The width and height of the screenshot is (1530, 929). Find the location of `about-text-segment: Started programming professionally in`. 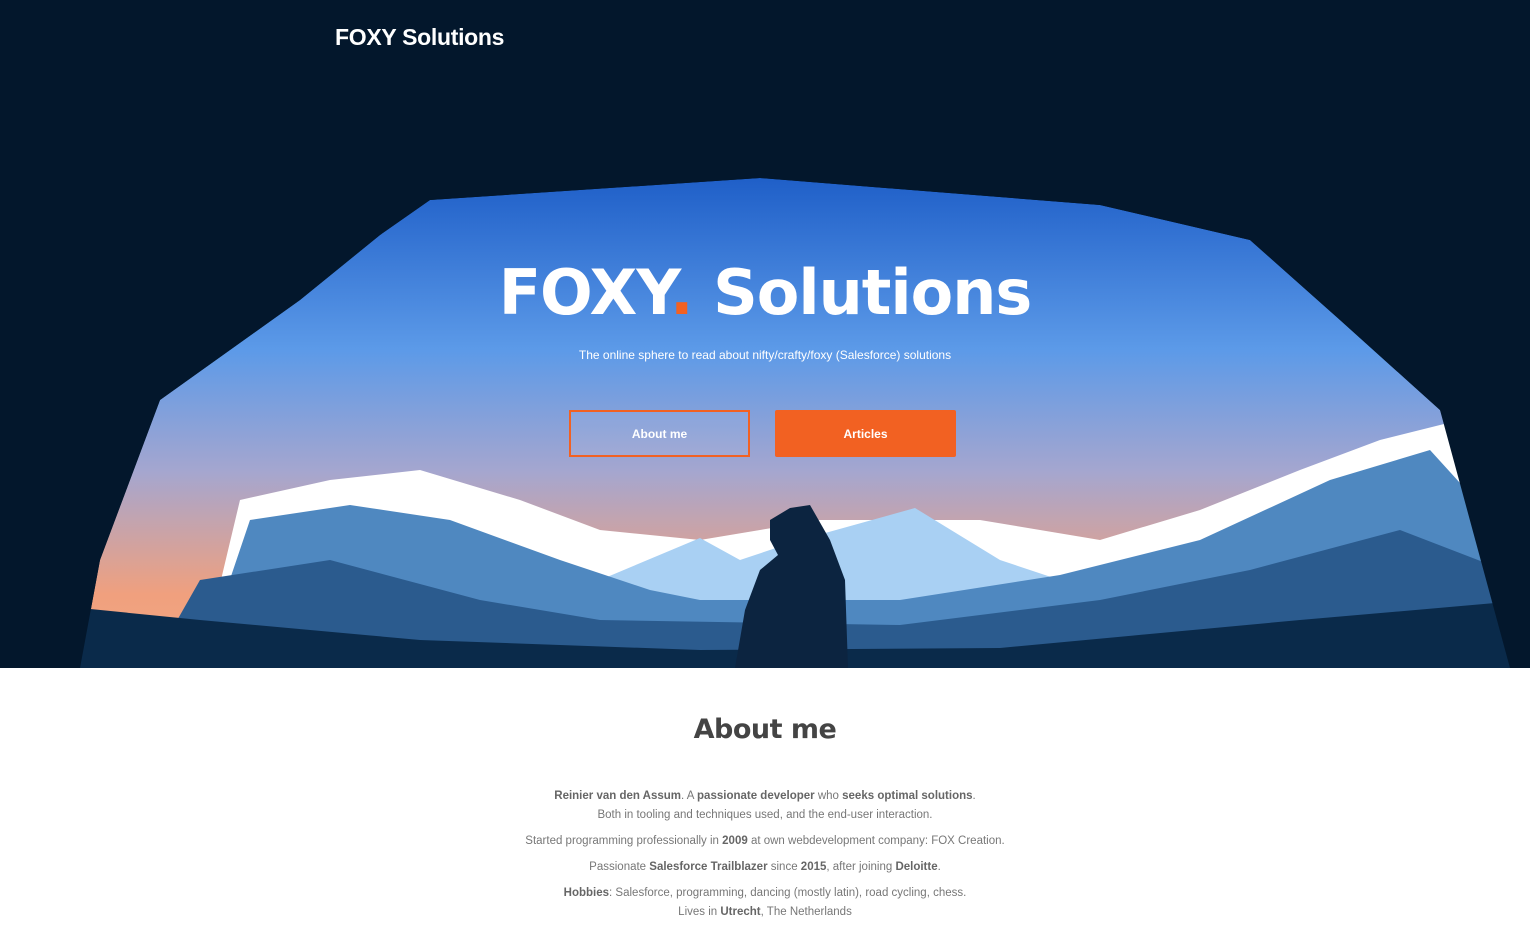

about-text-segment: Started programming professionally in is located at coordinates (624, 841).